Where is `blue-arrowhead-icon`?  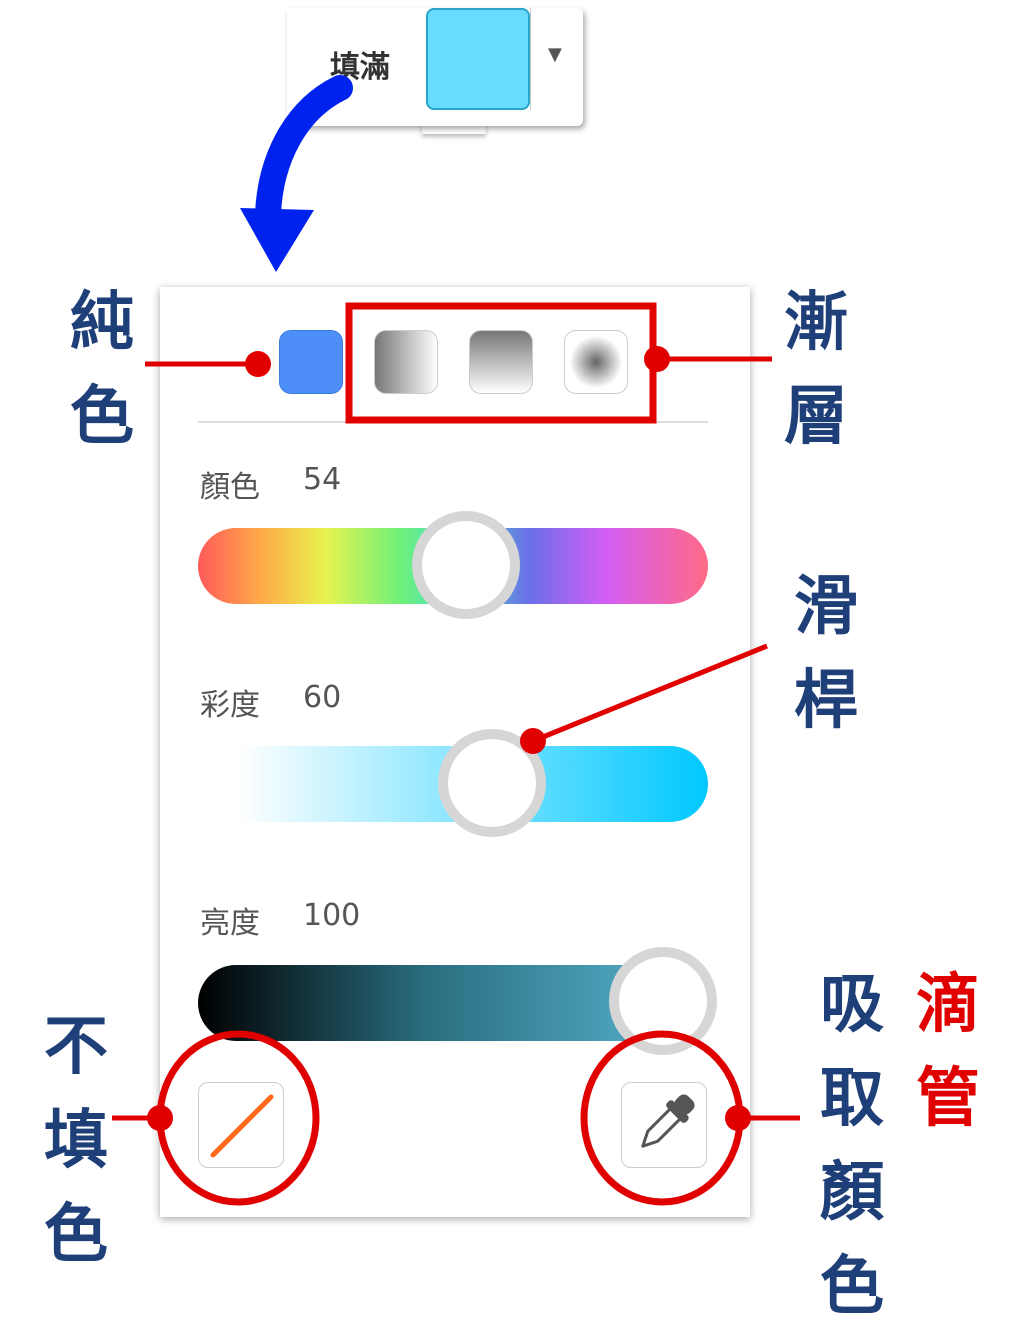
blue-arrowhead-icon is located at coordinates (277, 240).